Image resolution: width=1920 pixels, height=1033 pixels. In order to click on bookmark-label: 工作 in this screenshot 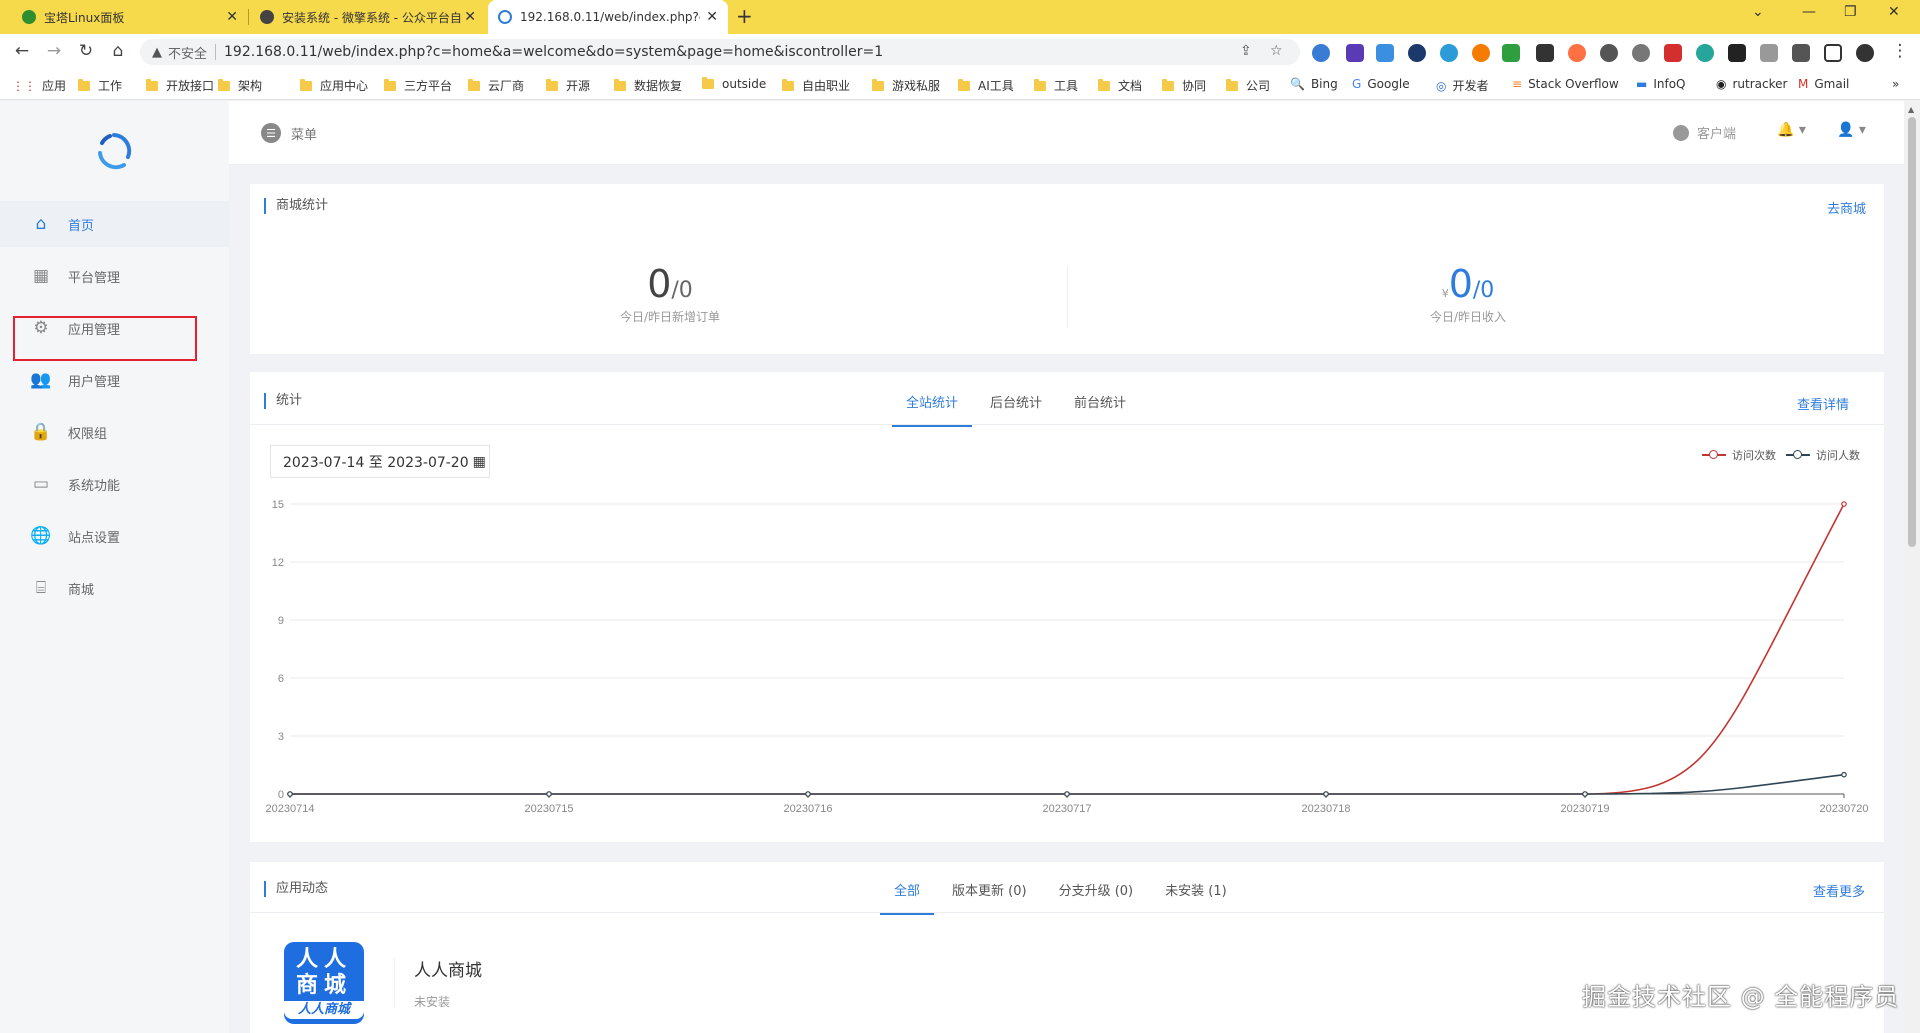, I will do `click(110, 86)`.